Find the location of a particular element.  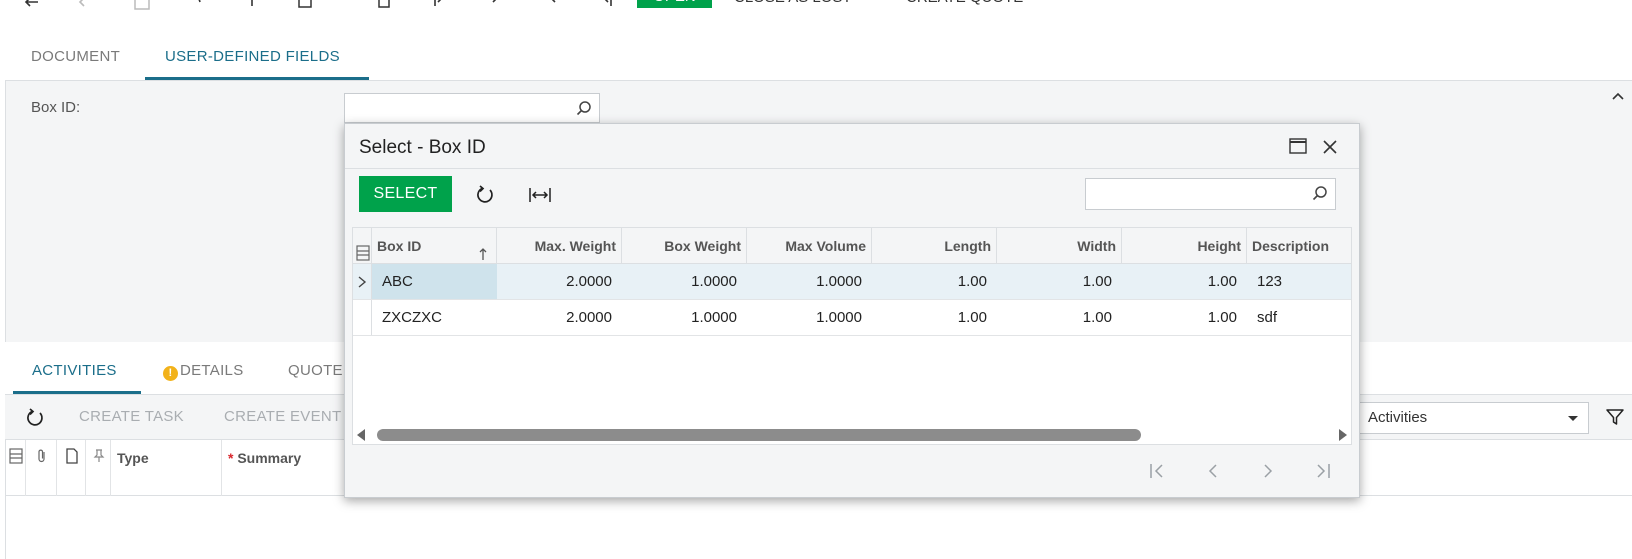

dialog-header: Select - Box ID is located at coordinates (852, 146).